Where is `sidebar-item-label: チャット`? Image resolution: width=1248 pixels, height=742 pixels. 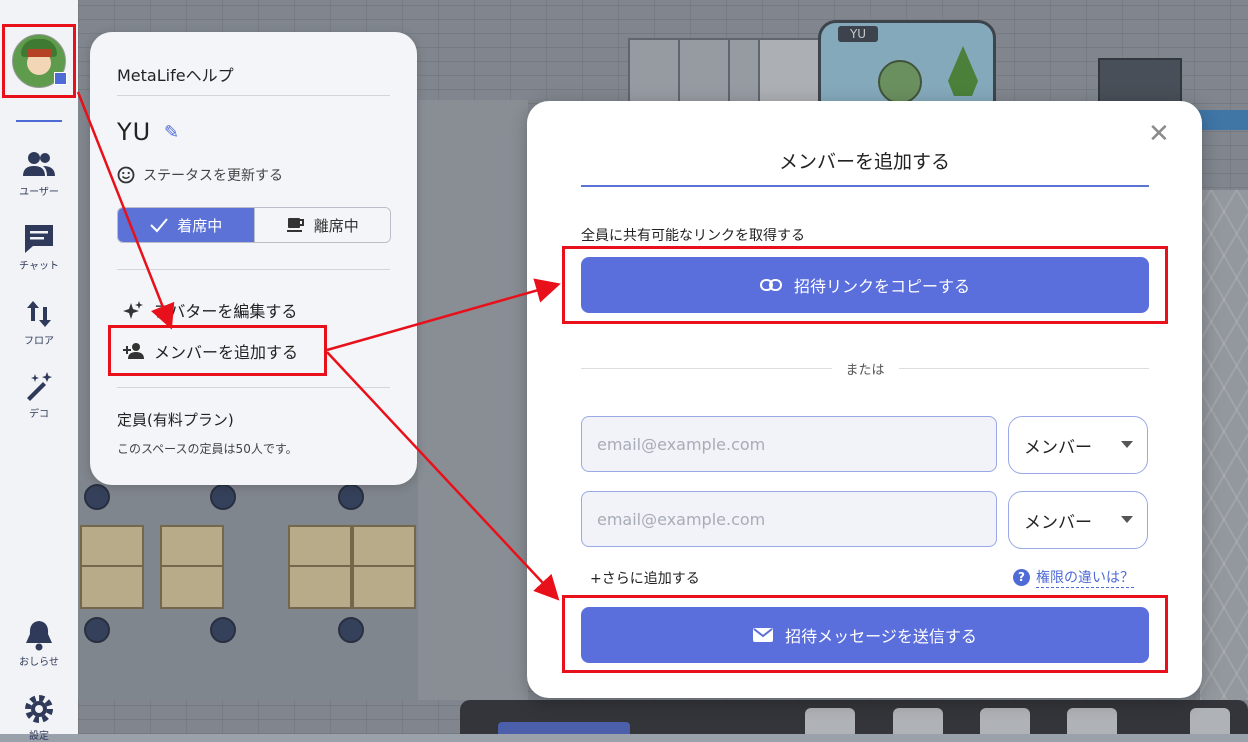 sidebar-item-label: チャット is located at coordinates (39, 266).